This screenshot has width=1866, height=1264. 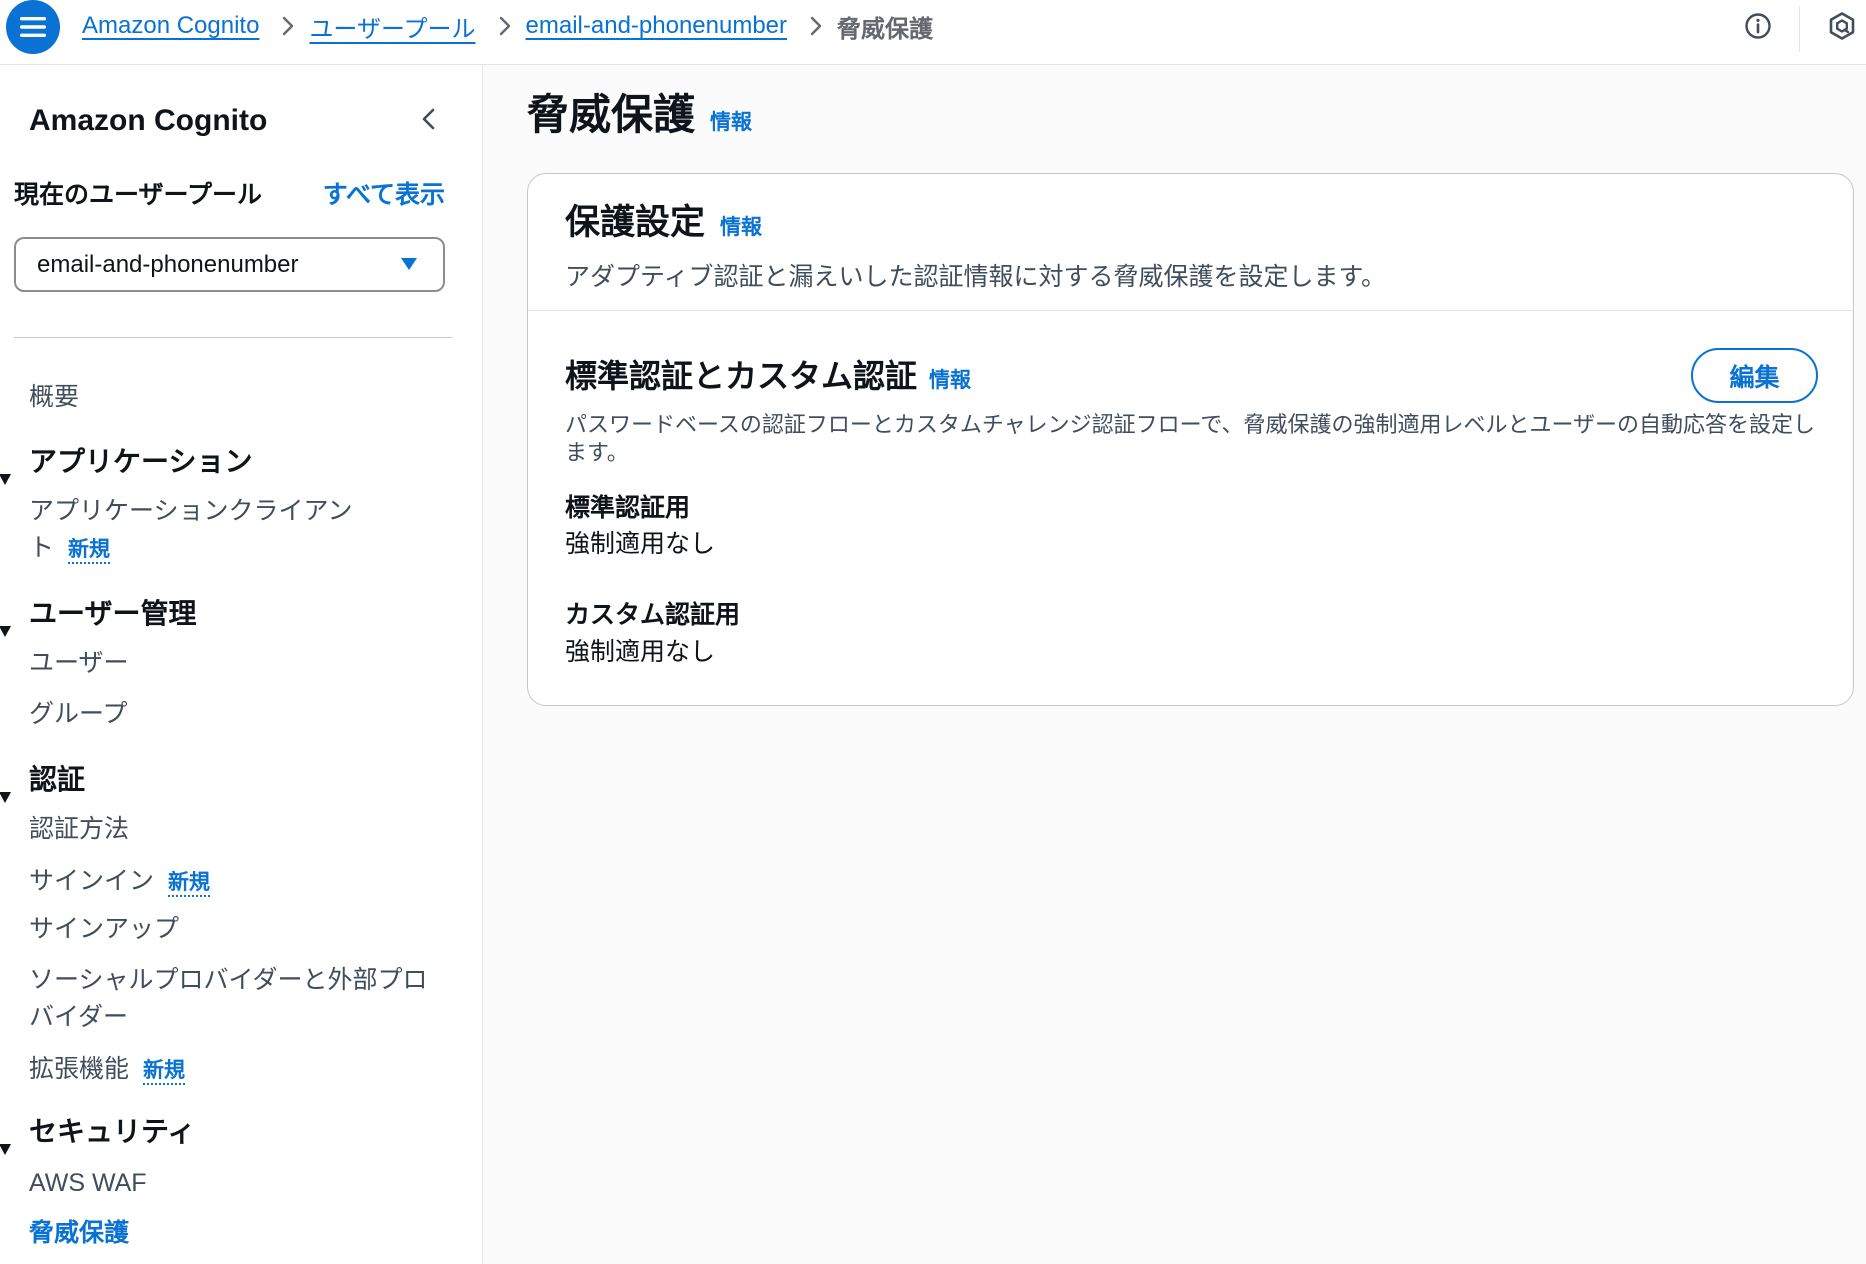 I want to click on standard-auth-value: 強制適用なし, so click(x=640, y=544).